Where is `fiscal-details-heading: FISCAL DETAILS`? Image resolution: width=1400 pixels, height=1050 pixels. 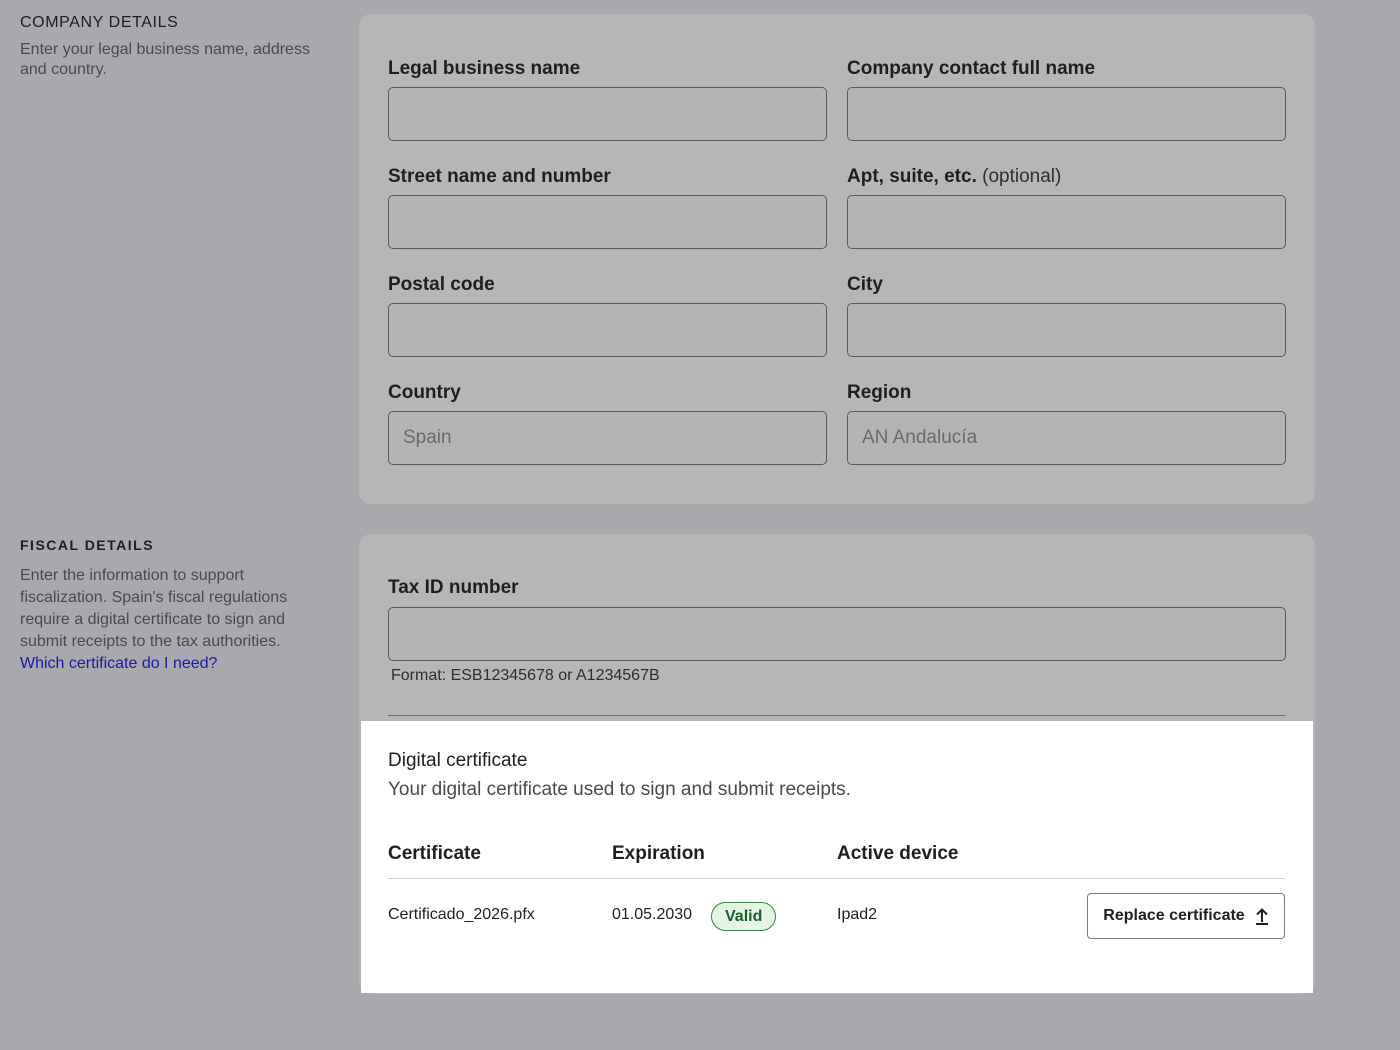
fiscal-details-heading: FISCAL DETAILS is located at coordinates (87, 545).